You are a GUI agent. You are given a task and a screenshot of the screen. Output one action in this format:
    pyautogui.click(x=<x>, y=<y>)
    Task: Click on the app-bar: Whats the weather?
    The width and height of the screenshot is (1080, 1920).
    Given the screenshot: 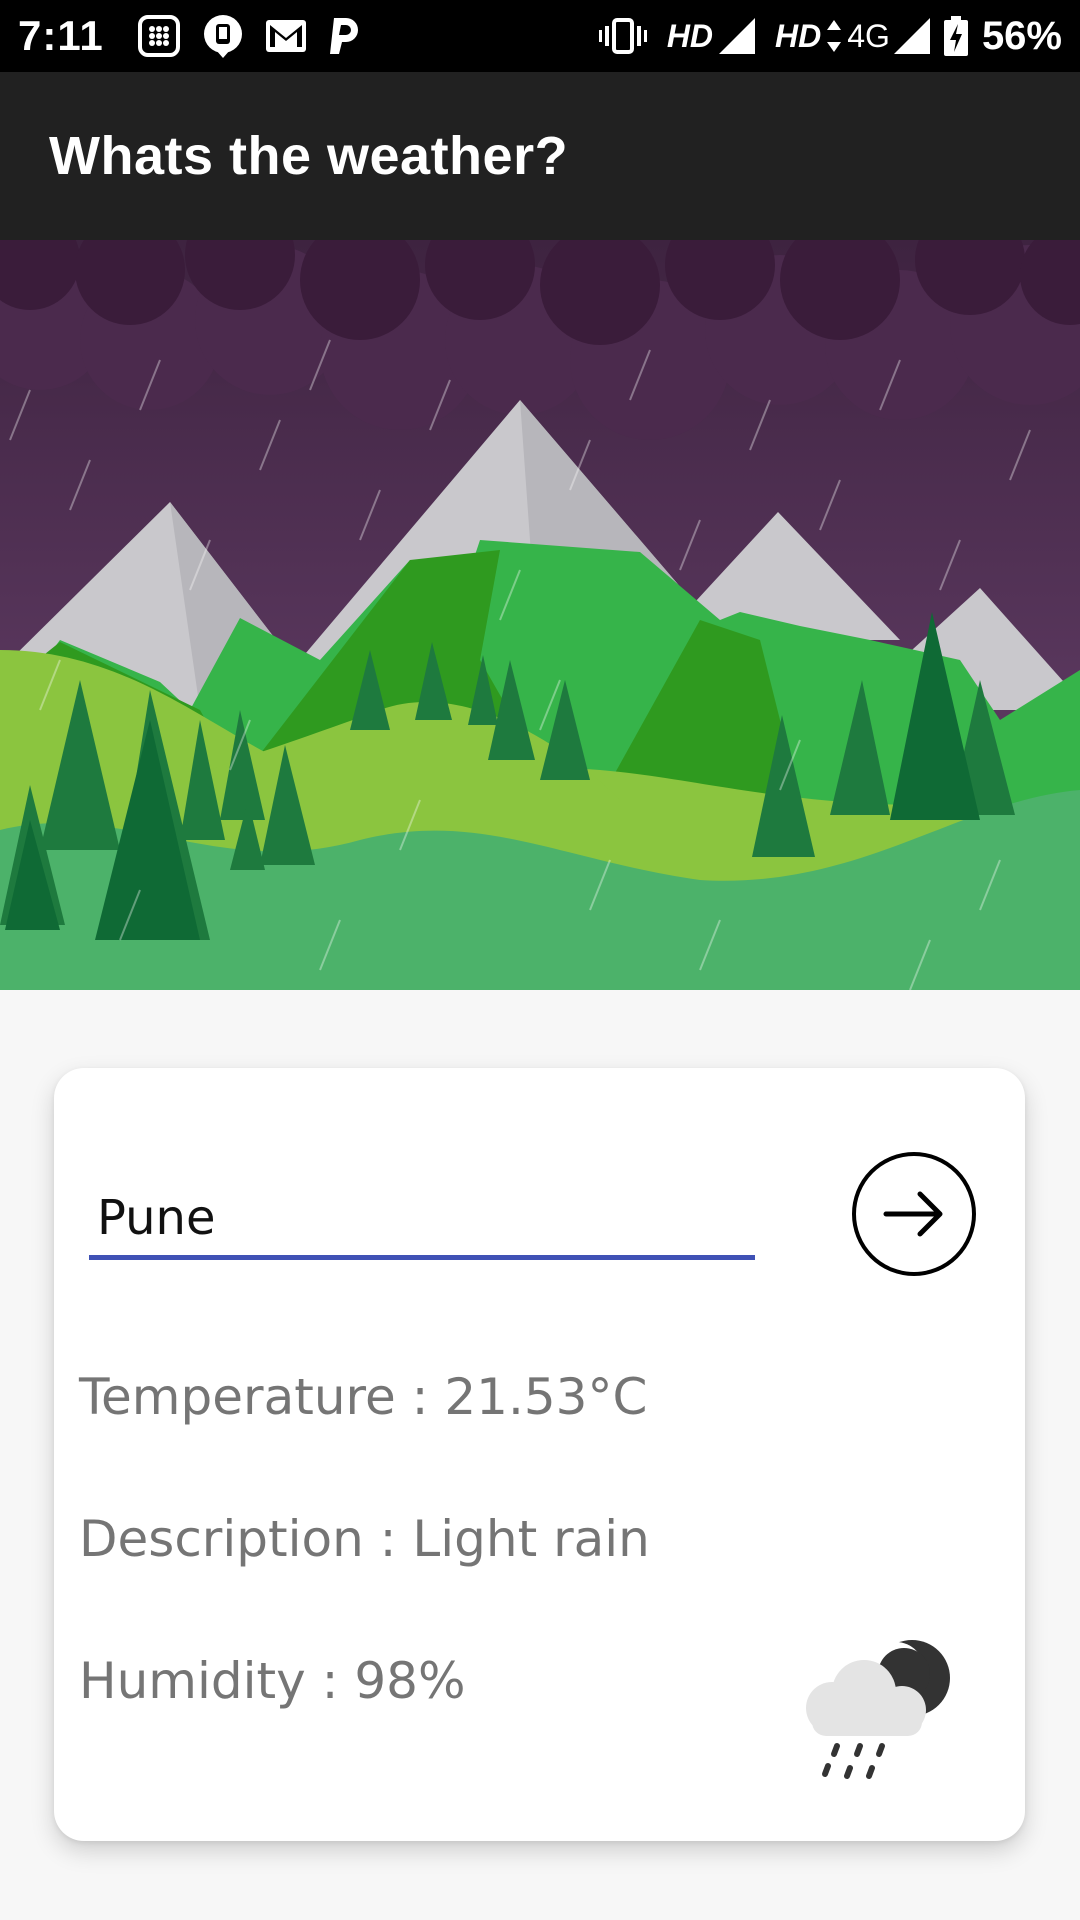 What is the action you would take?
    pyautogui.click(x=540, y=156)
    